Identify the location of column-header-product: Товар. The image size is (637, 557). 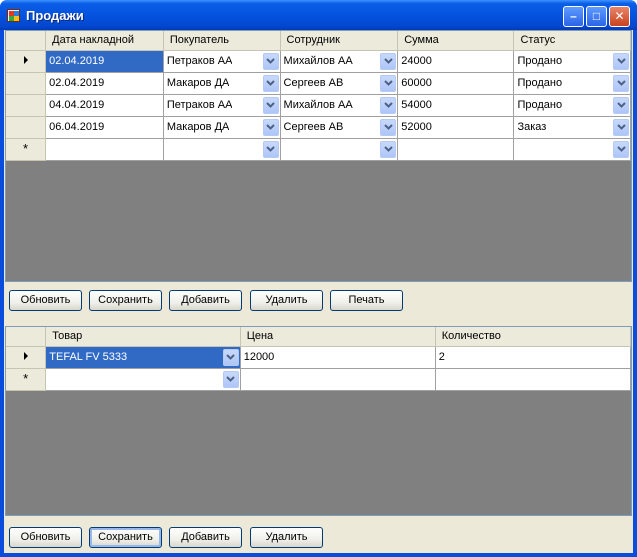
(143, 337).